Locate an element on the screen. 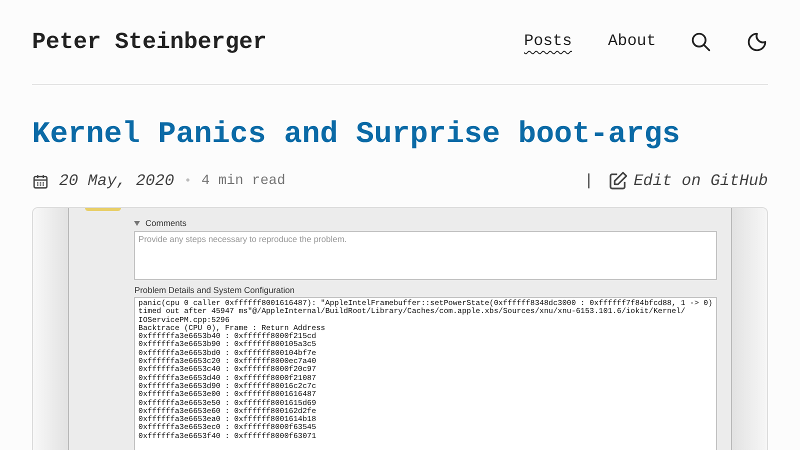  calendar-icon is located at coordinates (40, 181).